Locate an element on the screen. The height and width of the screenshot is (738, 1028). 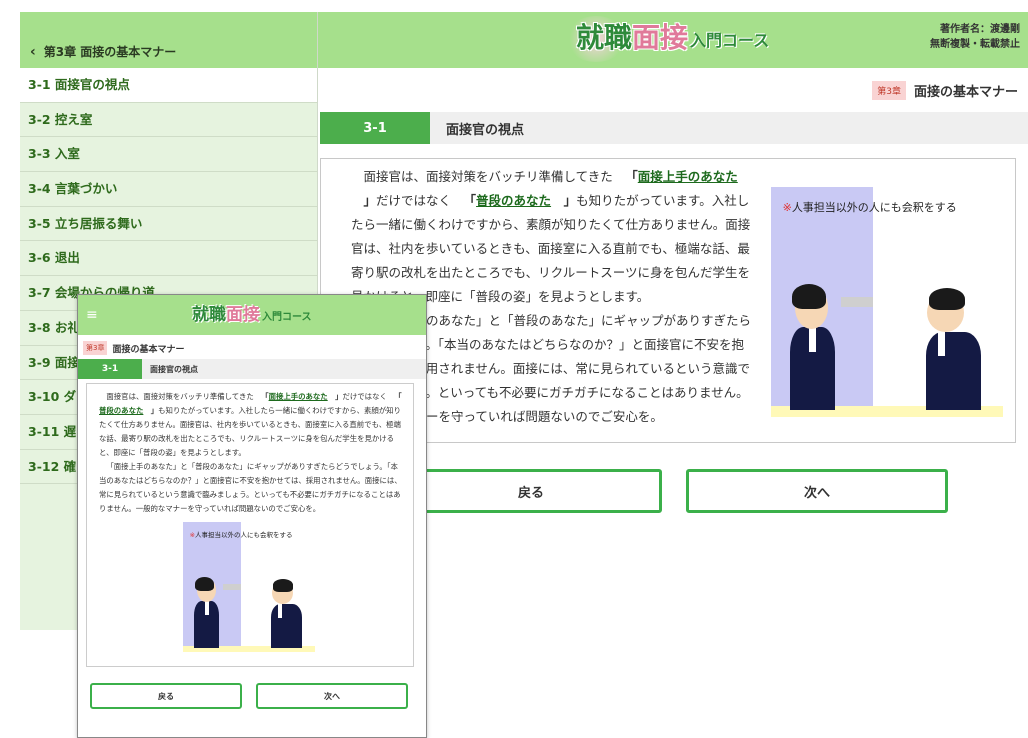
sidebar-item-3-2: 3-2 控え室 is located at coordinates (168, 120).